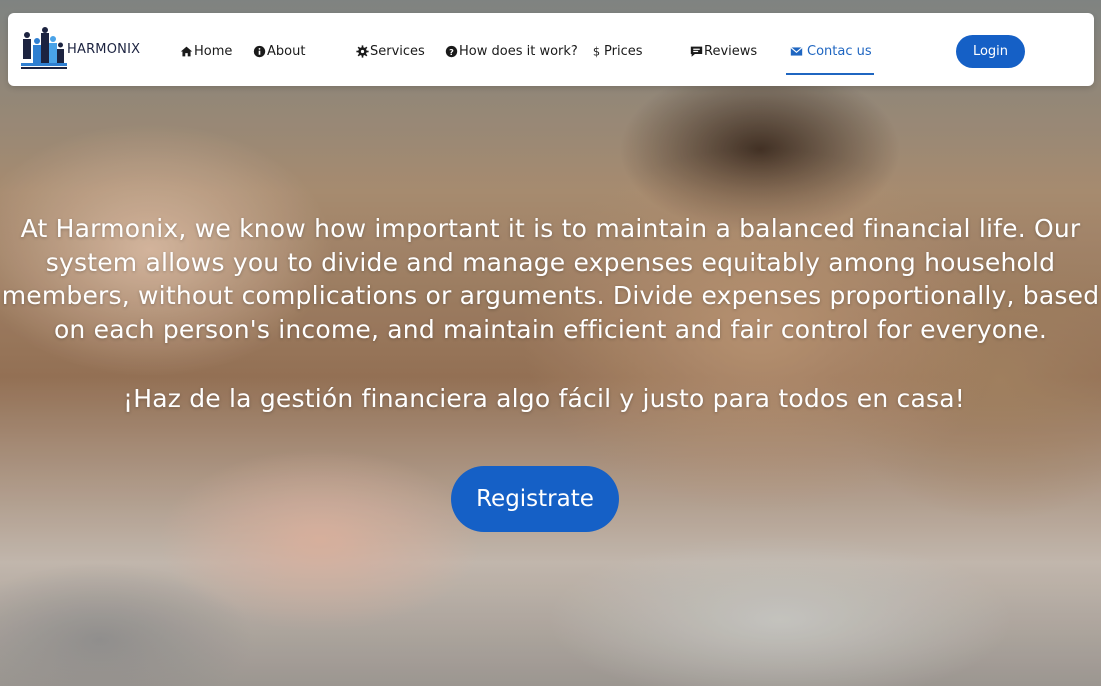 Image resolution: width=1101 pixels, height=686 pixels. I want to click on nav-reviews-label: Reviews, so click(731, 51).